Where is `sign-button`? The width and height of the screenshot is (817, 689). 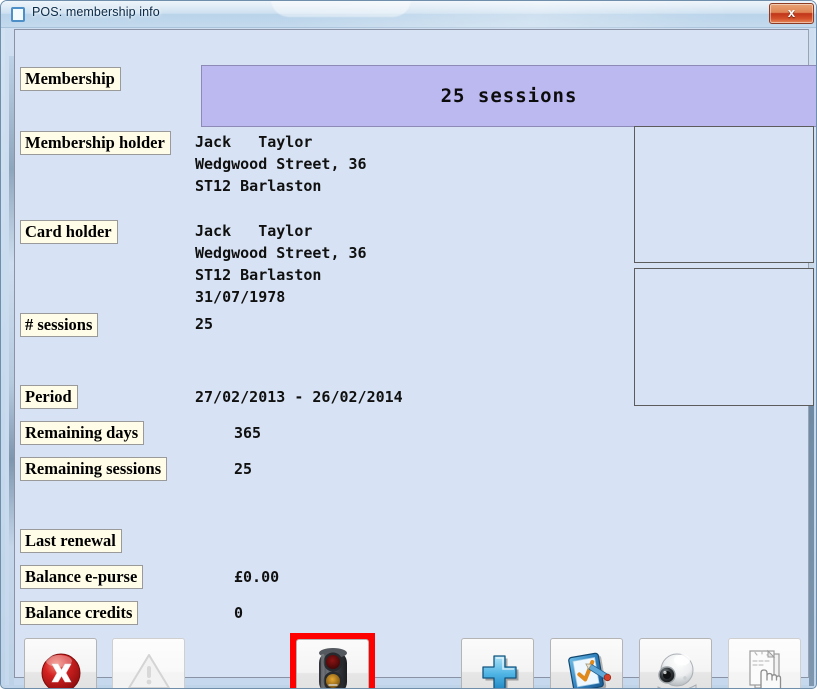 sign-button is located at coordinates (586, 663).